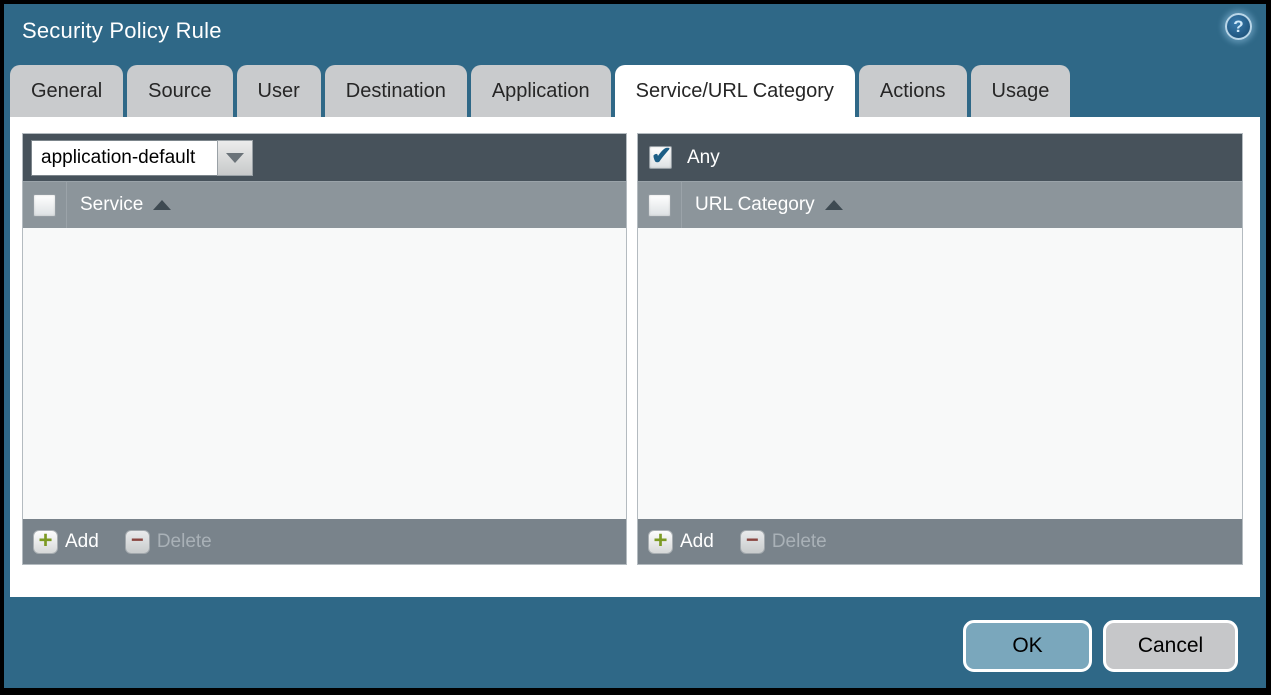 This screenshot has height=695, width=1271. Describe the element at coordinates (324, 157) in the screenshot. I see `service-toolbar: application-default` at that location.